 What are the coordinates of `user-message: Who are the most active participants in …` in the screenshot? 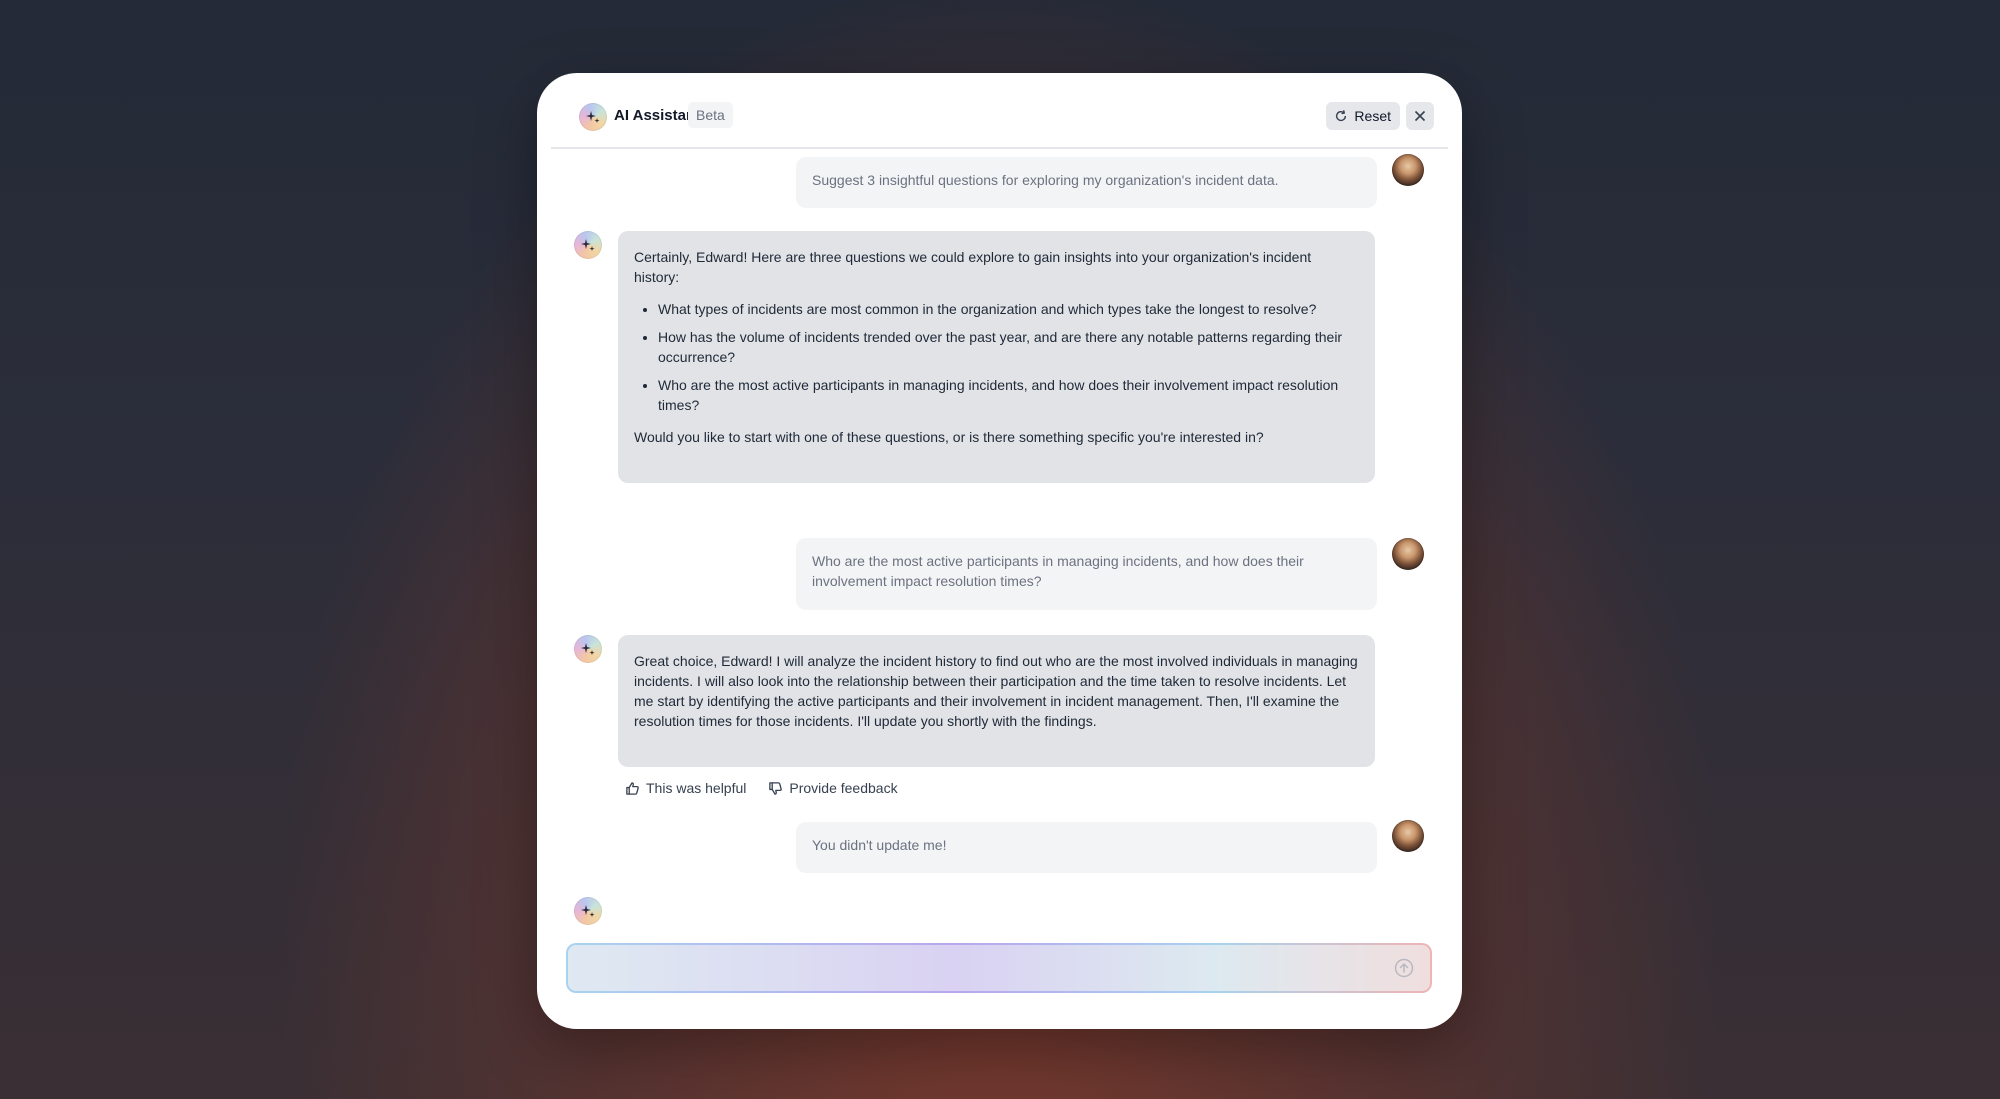 It's located at (1086, 574).